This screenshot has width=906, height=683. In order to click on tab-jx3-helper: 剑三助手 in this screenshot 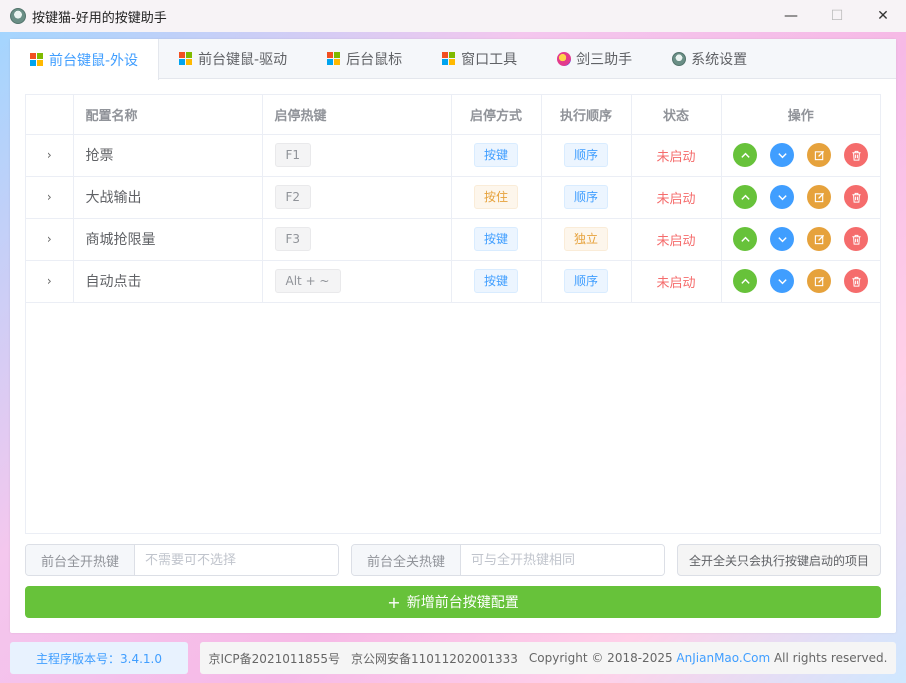, I will do `click(594, 59)`.